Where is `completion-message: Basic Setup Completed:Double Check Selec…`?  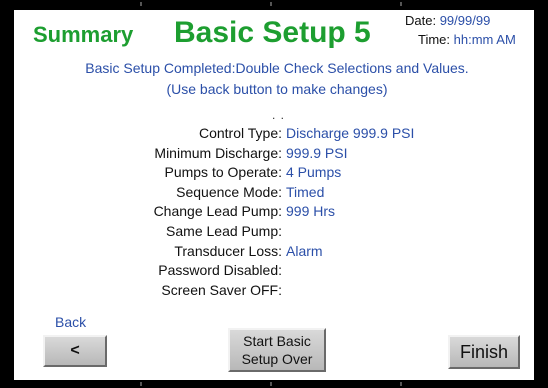
completion-message: Basic Setup Completed:Double Check Selec… is located at coordinates (277, 79).